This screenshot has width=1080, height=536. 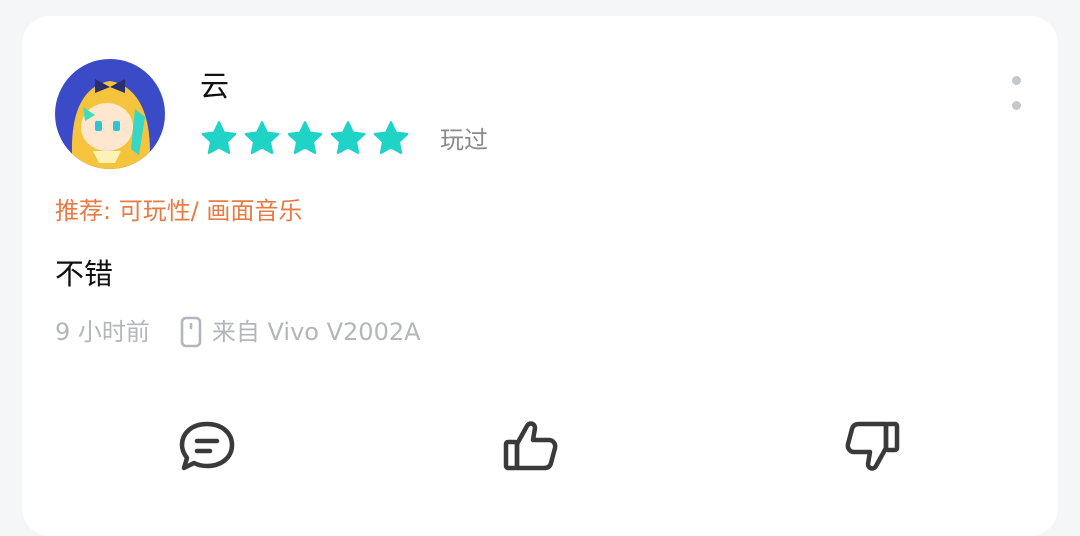 I want to click on comment-icon, so click(x=207, y=448).